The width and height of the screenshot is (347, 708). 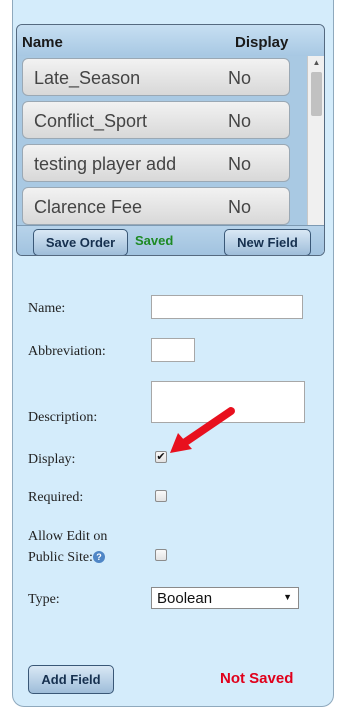 I want to click on new-field-button: New Field, so click(x=267, y=242).